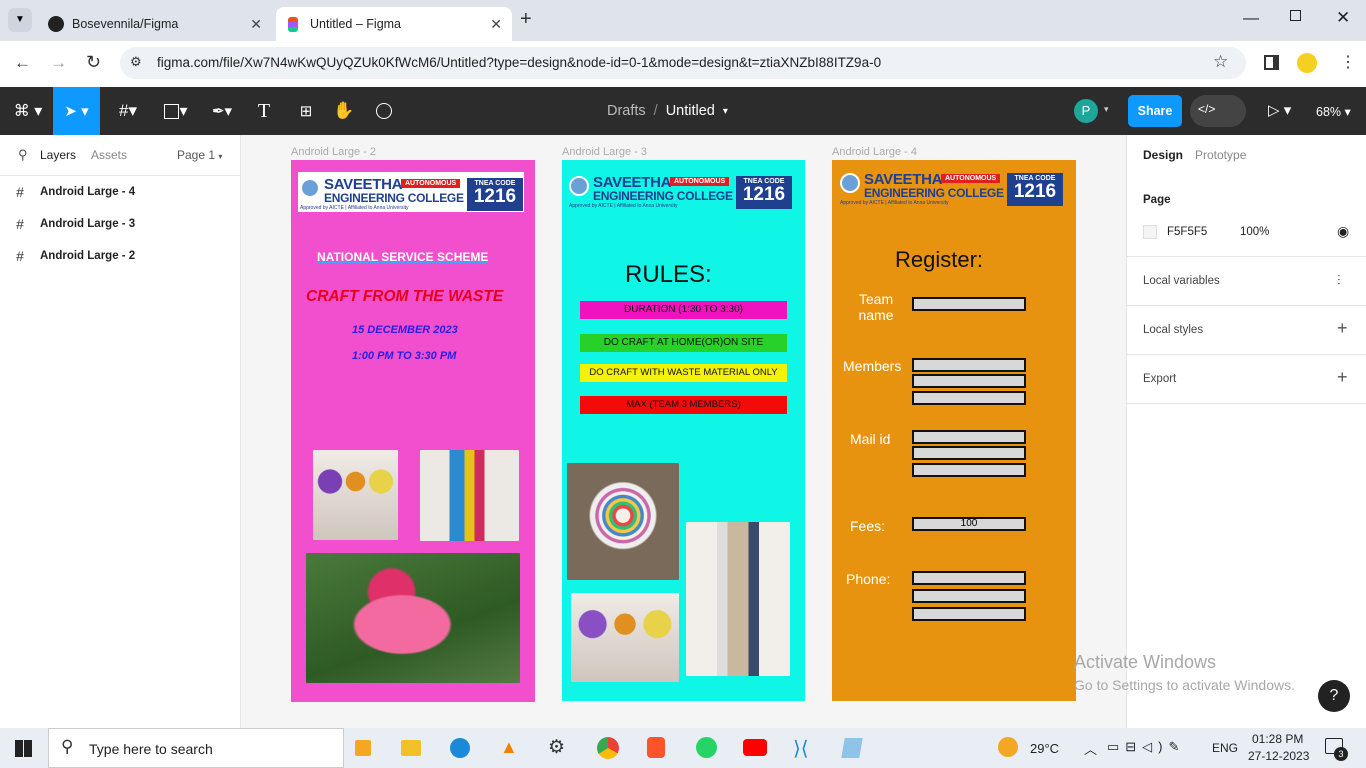  What do you see at coordinates (874, 152) in the screenshot?
I see `frame-label: Android Large - 4` at bounding box center [874, 152].